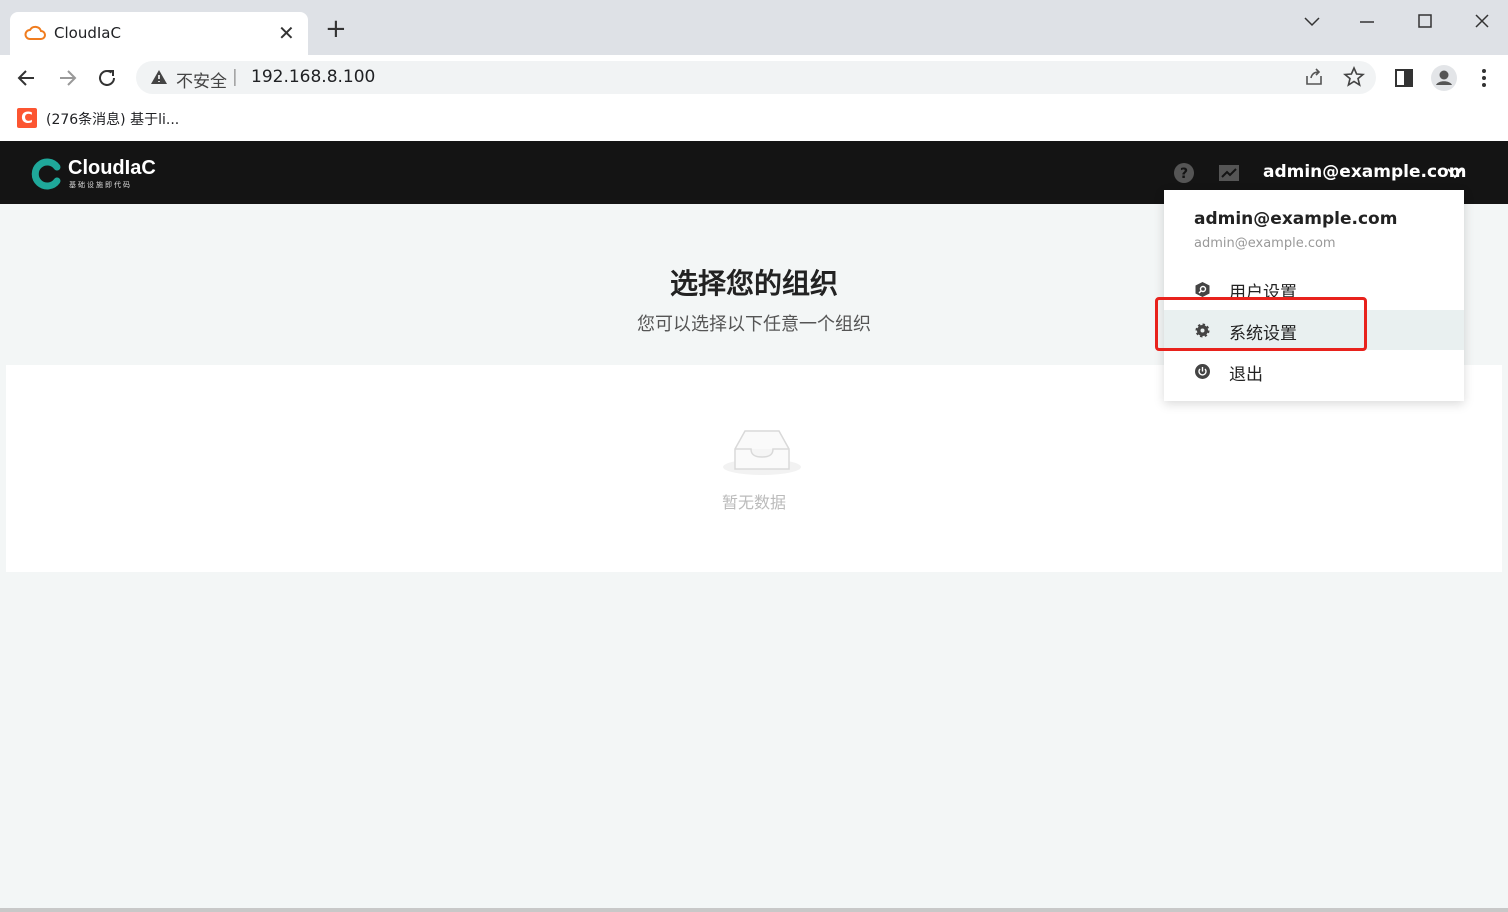  I want to click on chart-icon, so click(1229, 173).